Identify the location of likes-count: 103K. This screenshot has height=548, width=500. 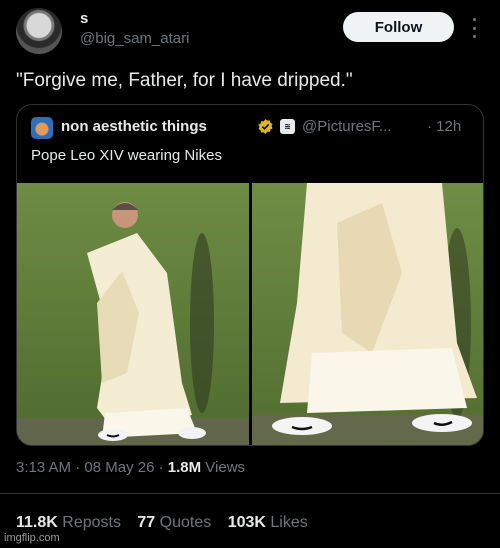
(246, 522).